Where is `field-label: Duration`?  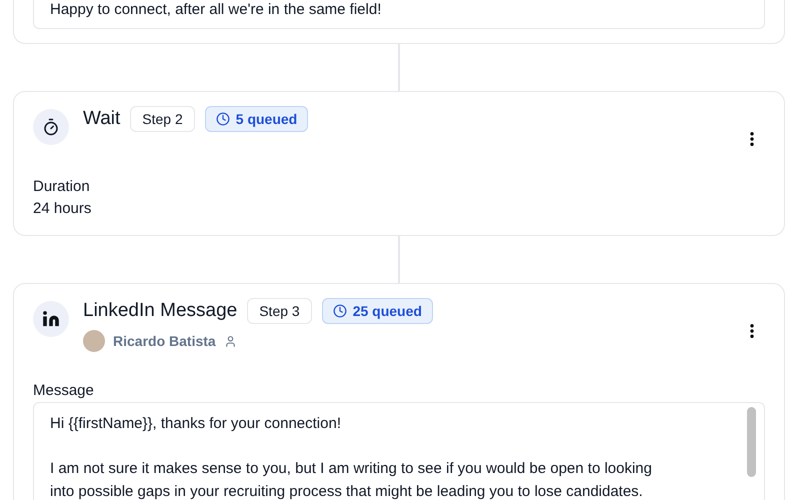 field-label: Duration is located at coordinates (62, 186).